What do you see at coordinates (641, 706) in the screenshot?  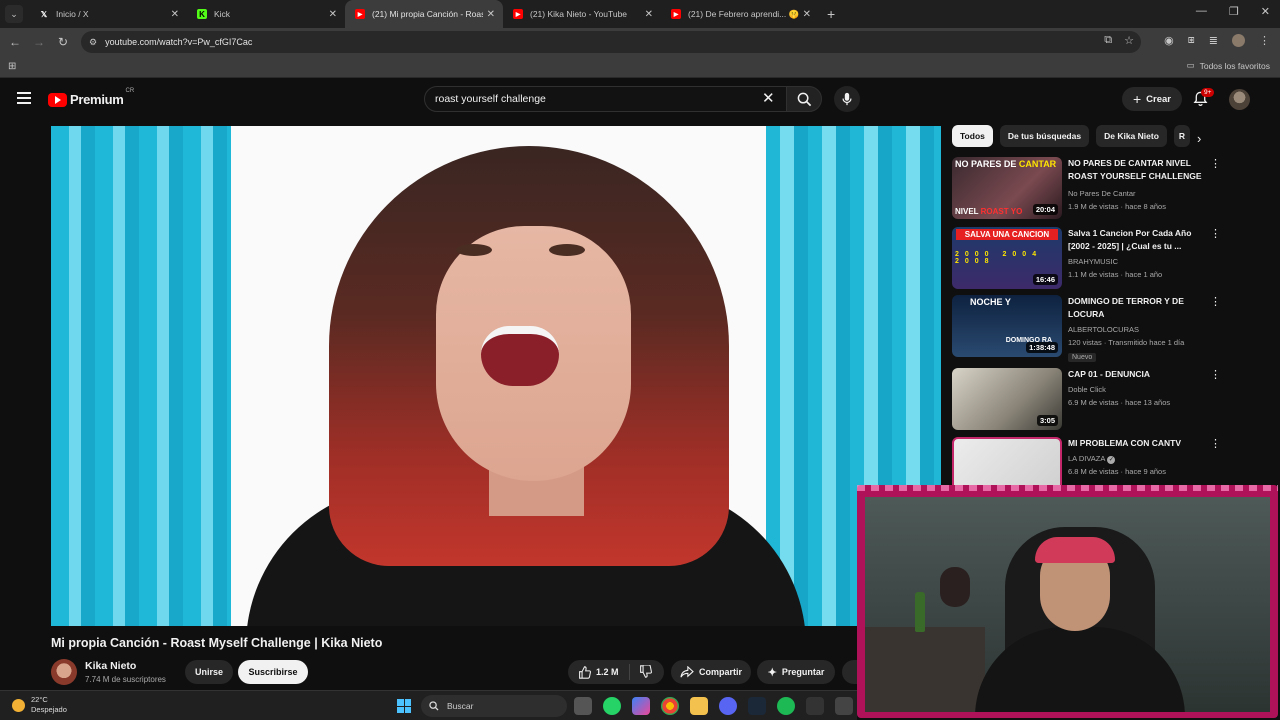 I see `copilot-icon` at bounding box center [641, 706].